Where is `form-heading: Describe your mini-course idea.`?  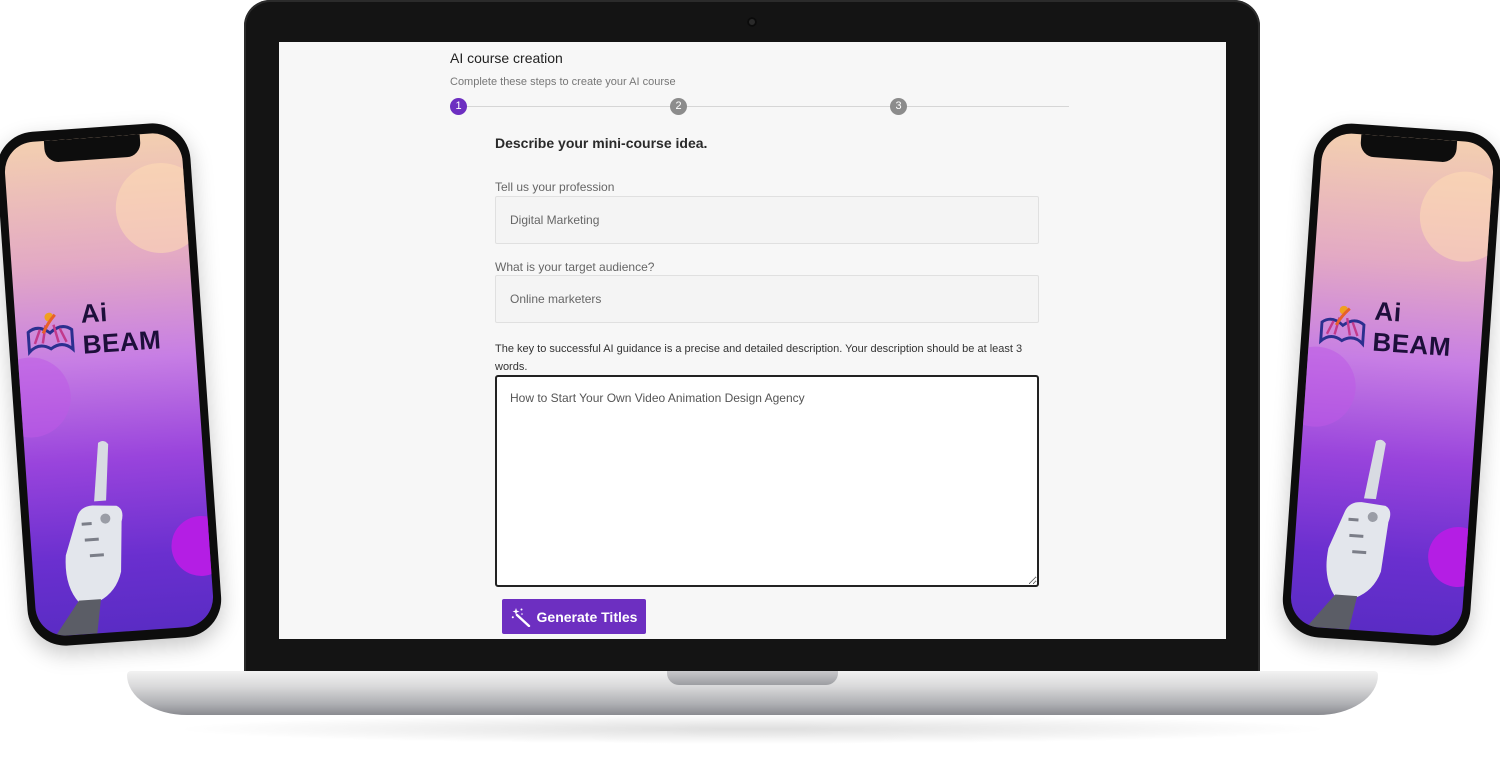 form-heading: Describe your mini-course idea. is located at coordinates (601, 143).